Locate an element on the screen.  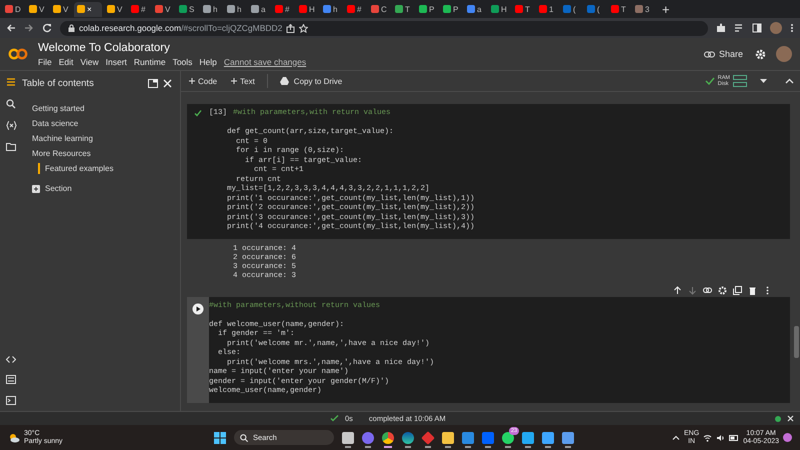
terminal-icon is located at coordinates (11, 400).